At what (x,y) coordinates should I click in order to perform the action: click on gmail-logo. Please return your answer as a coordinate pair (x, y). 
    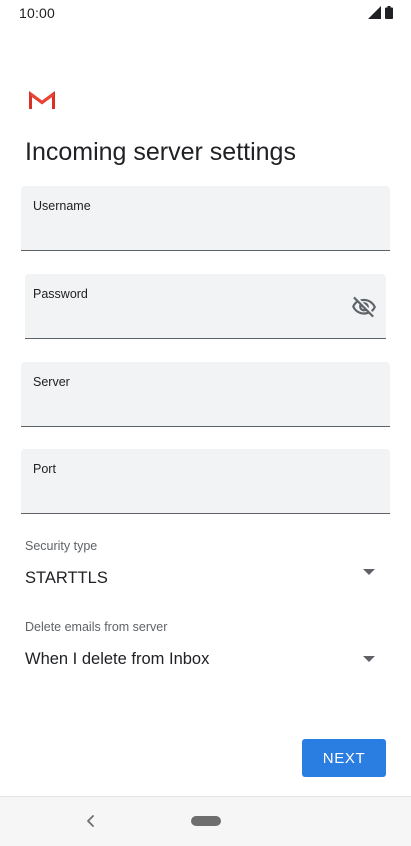
    Looking at the image, I should click on (42, 100).